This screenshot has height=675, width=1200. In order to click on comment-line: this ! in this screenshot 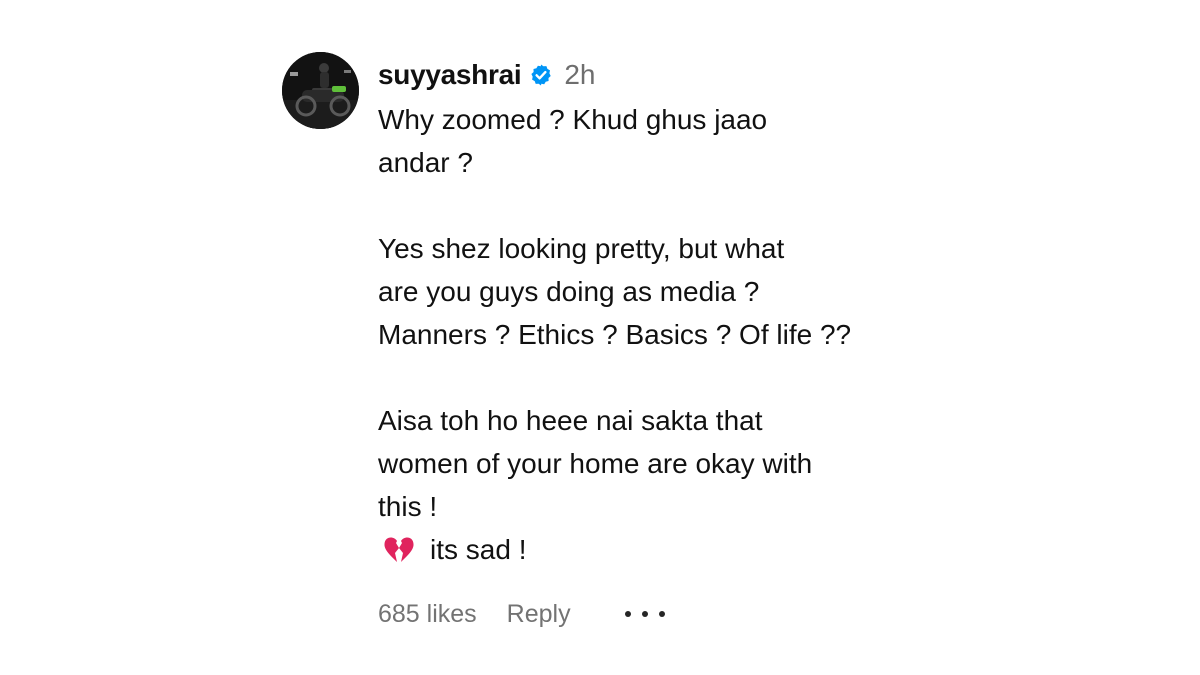, I will do `click(408, 506)`.